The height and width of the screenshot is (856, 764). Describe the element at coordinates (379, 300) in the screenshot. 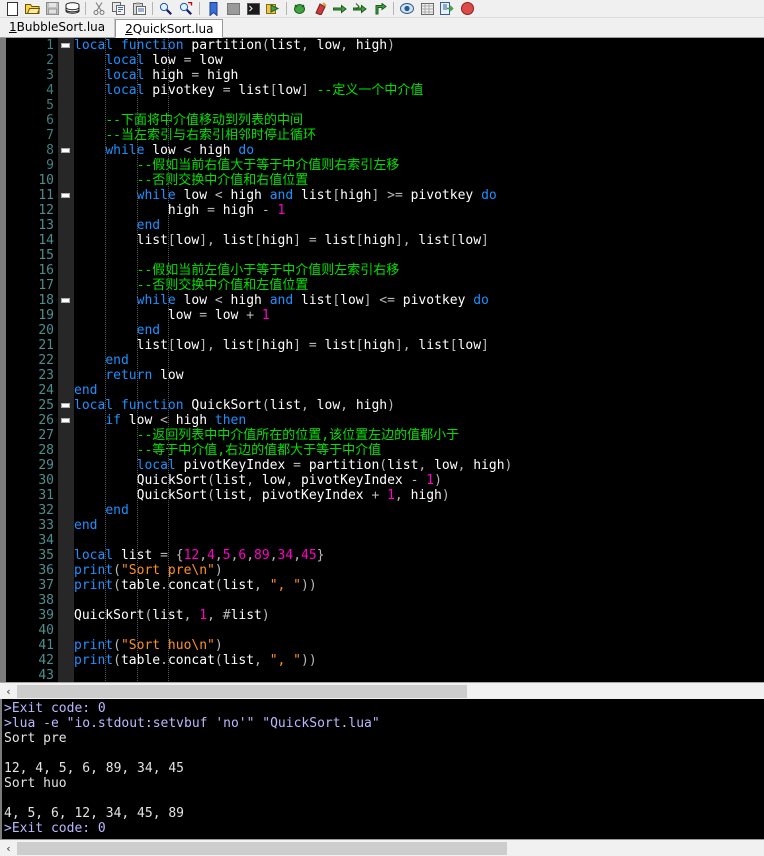

I see `code-token: ] <=` at that location.